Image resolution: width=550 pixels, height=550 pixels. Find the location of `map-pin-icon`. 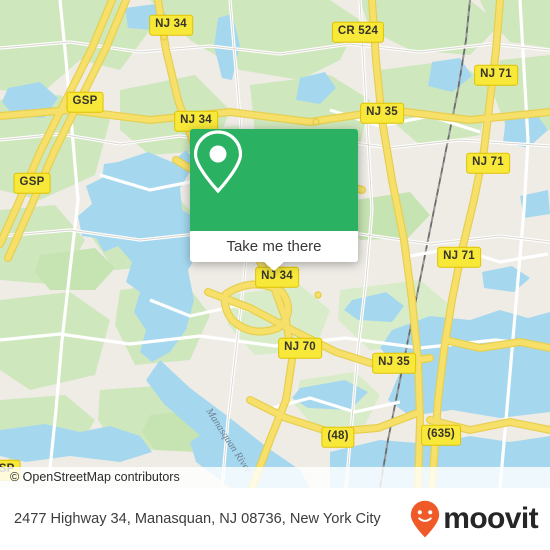

map-pin-icon is located at coordinates (218, 162).